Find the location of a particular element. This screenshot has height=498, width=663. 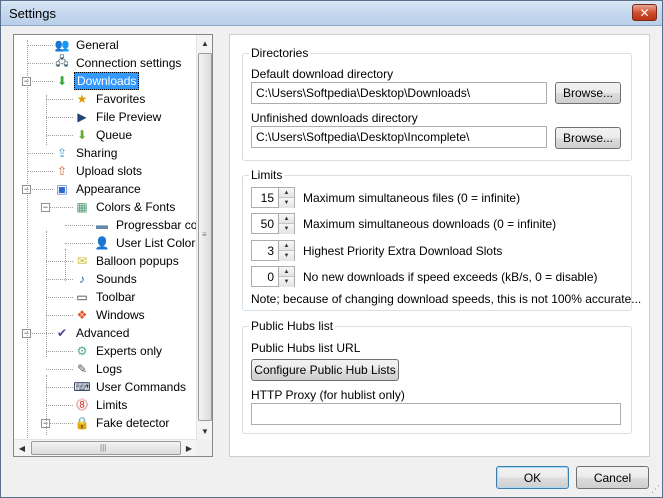

tree-item-label: Advanced is located at coordinates (103, 332).